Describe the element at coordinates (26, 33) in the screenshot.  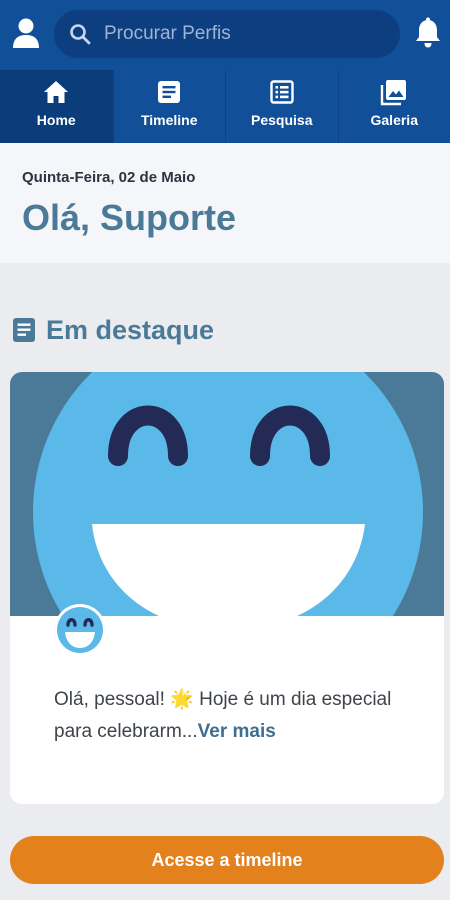
I see `profile-icon` at that location.